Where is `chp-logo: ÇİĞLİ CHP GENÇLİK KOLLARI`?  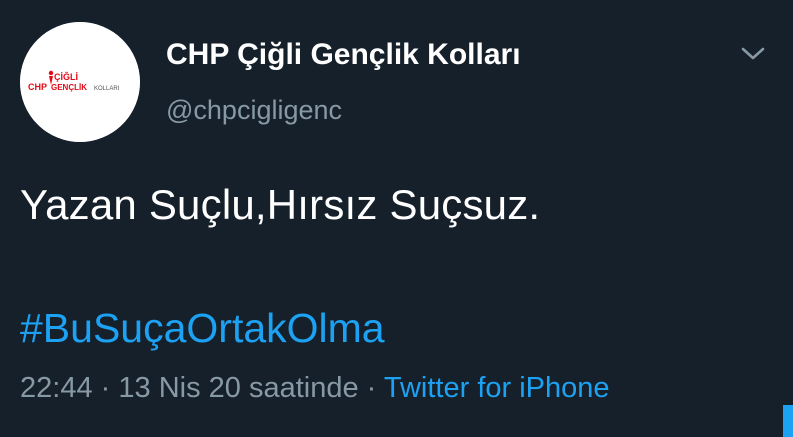
chp-logo: ÇİĞLİ CHP GENÇLİK KOLLARI is located at coordinates (80, 82).